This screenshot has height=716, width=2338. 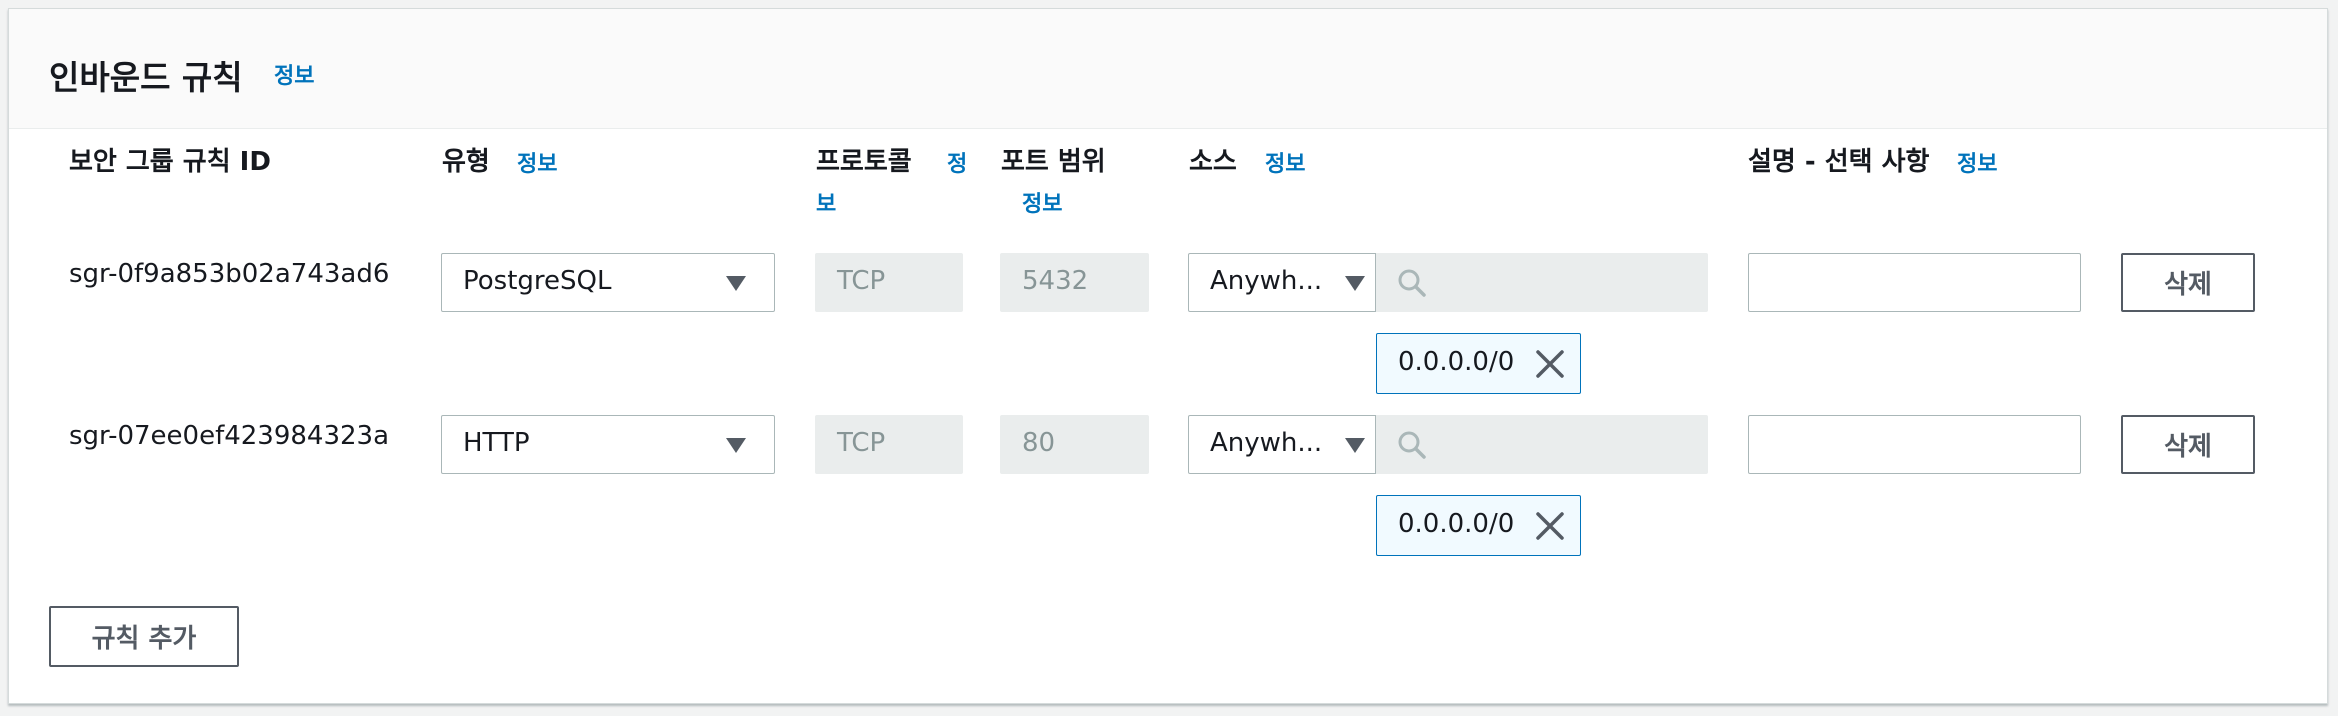 What do you see at coordinates (864, 162) in the screenshot?
I see `column-header-protocol: 프로토콜` at bounding box center [864, 162].